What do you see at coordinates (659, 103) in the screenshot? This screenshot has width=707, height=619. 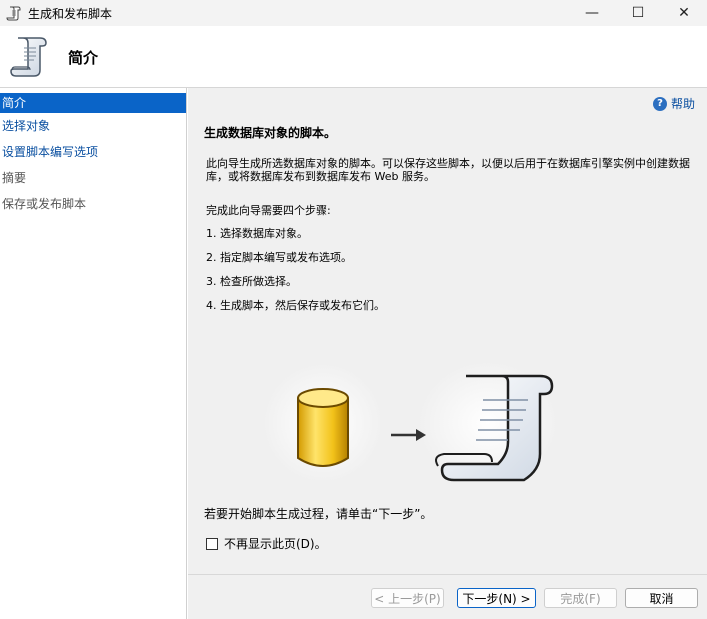 I see `help-icon: ?` at bounding box center [659, 103].